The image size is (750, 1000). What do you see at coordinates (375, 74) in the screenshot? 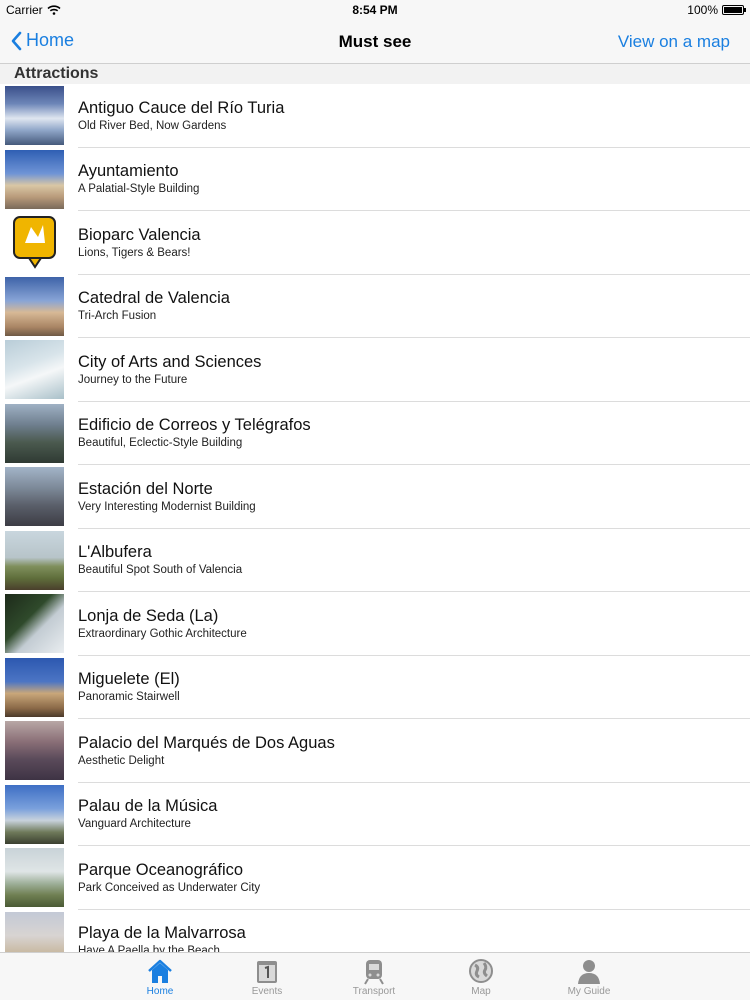
I see `section-header-attractions: Attractions` at bounding box center [375, 74].